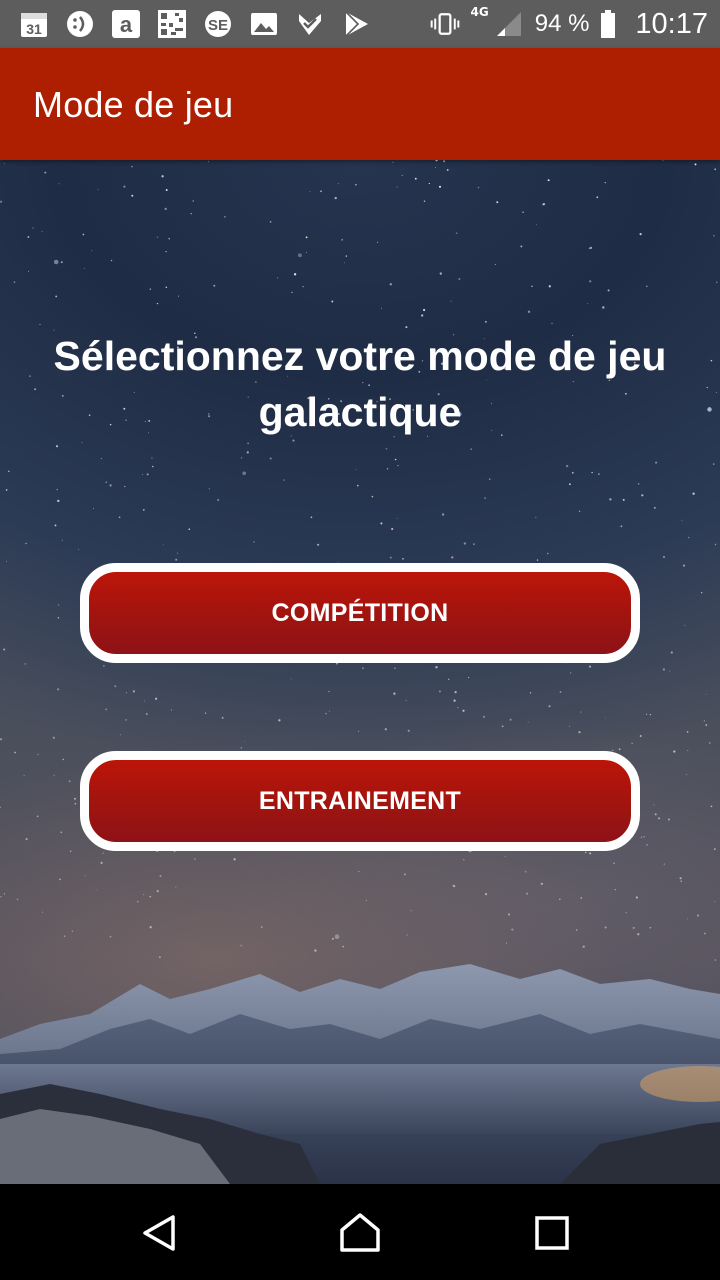 The height and width of the screenshot is (1280, 720). What do you see at coordinates (264, 24) in the screenshot?
I see `image-icon` at bounding box center [264, 24].